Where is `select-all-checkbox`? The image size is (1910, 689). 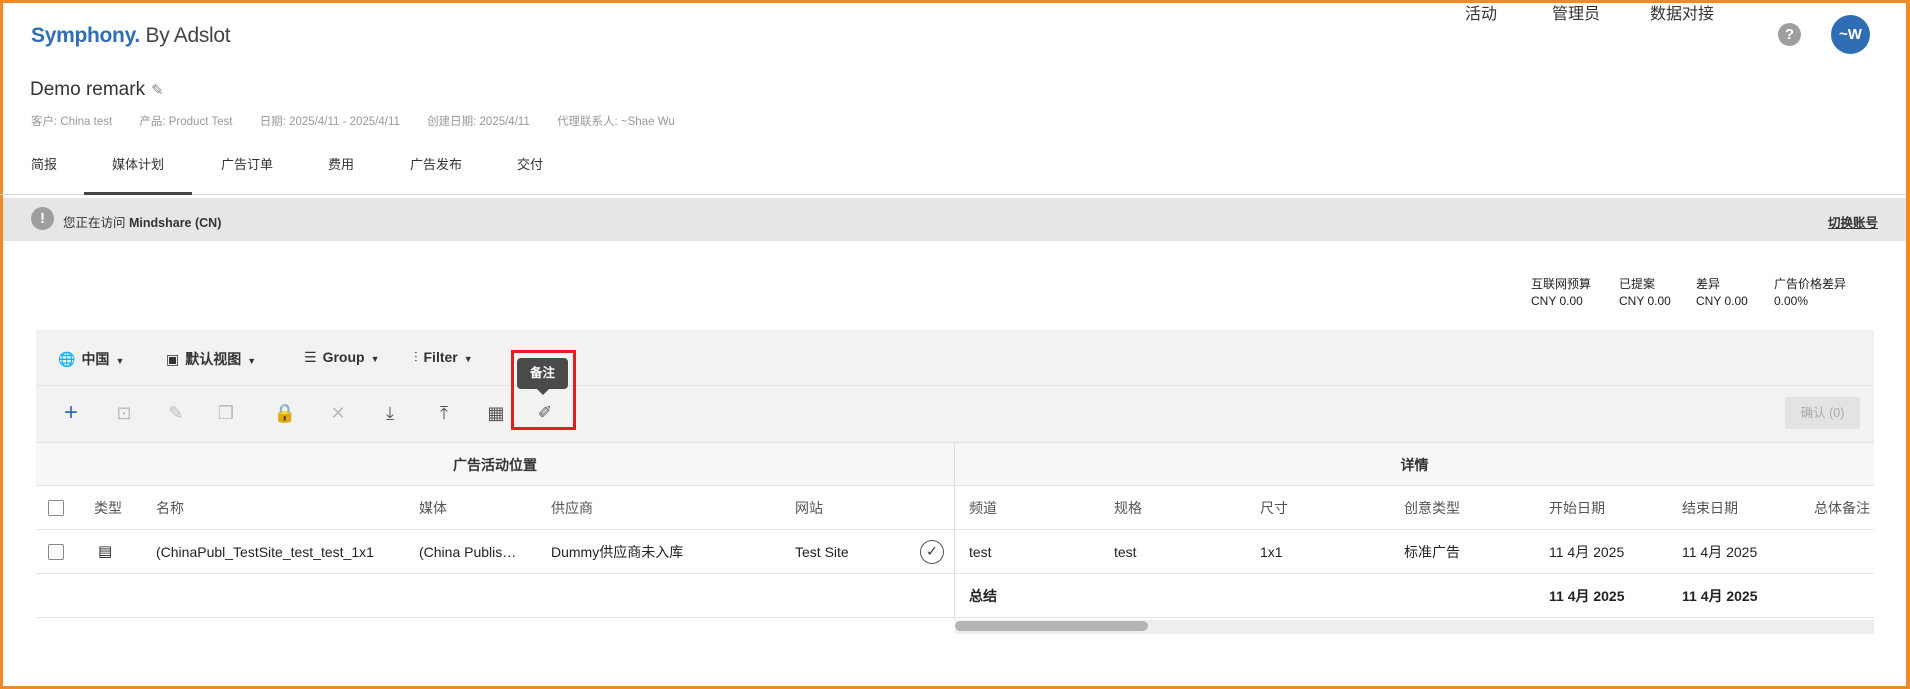
select-all-checkbox is located at coordinates (56, 508).